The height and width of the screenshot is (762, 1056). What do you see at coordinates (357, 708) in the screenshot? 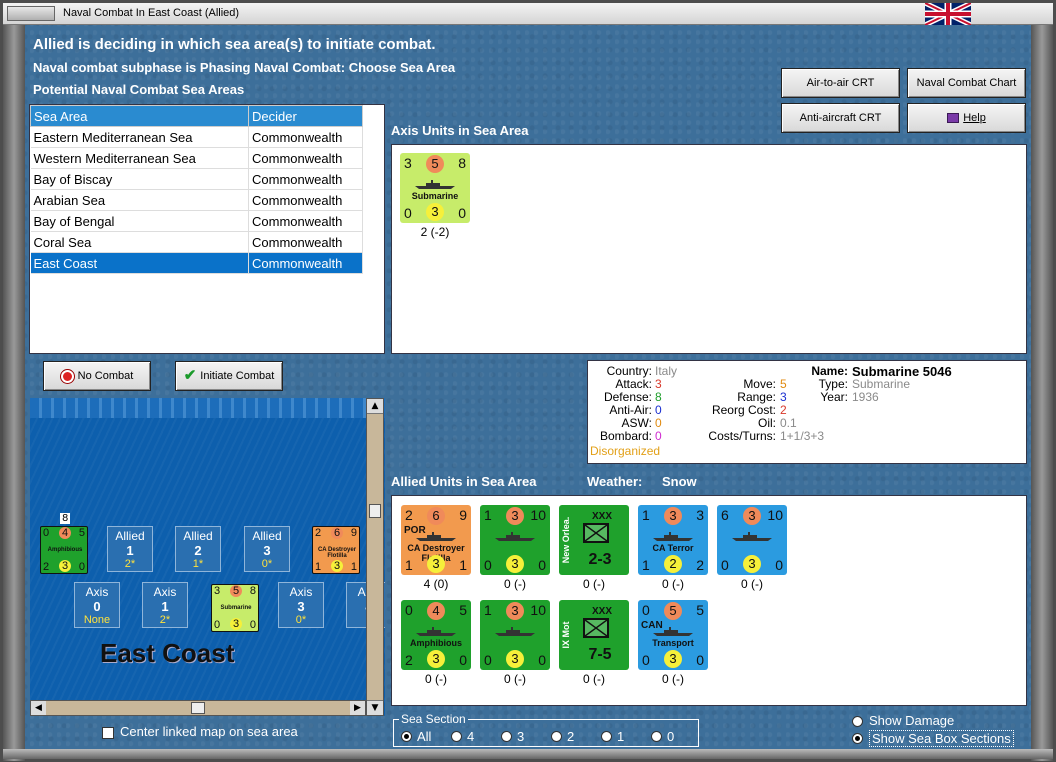
I see `scroll-right-arrow-icon: ▶` at bounding box center [357, 708].